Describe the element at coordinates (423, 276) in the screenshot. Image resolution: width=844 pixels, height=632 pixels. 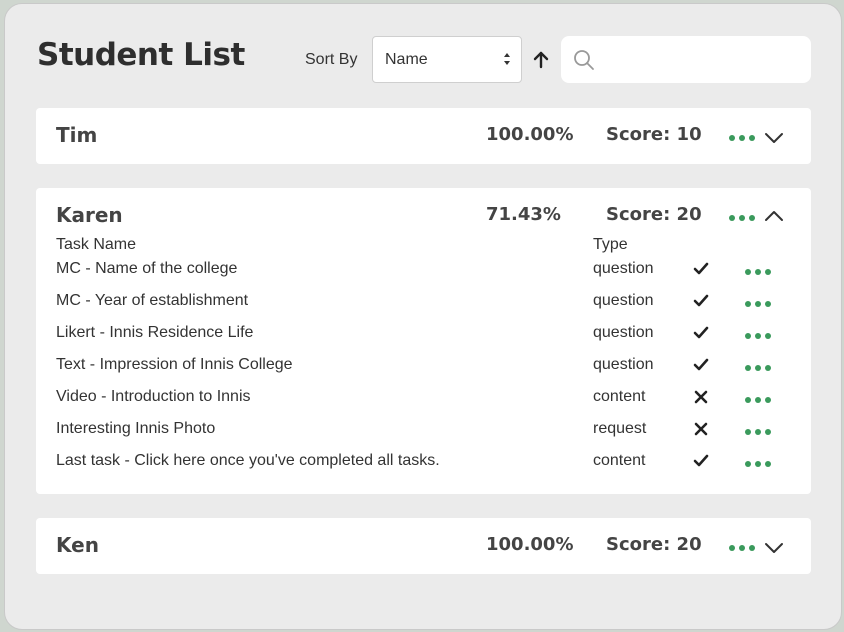
I see `task-row: MC - Name of the college question` at that location.